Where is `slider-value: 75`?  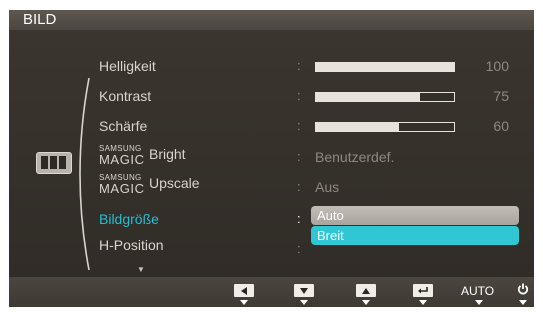 slider-value: 75 is located at coordinates (501, 96).